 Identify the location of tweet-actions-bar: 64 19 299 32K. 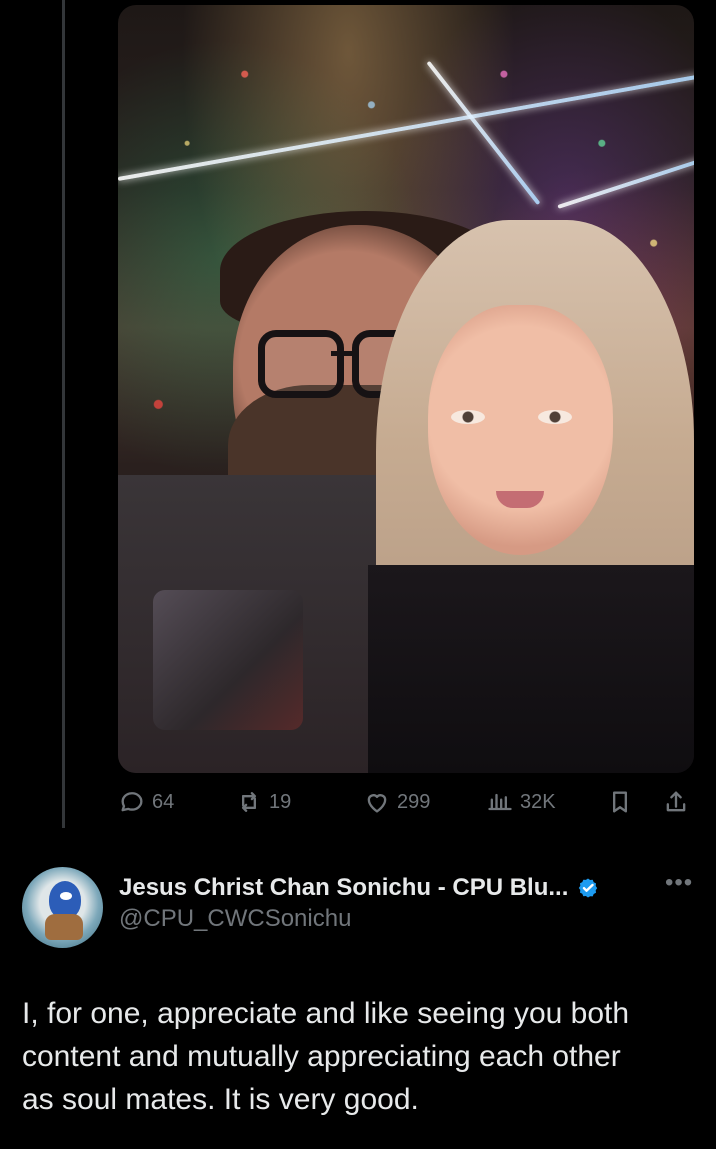
(406, 803).